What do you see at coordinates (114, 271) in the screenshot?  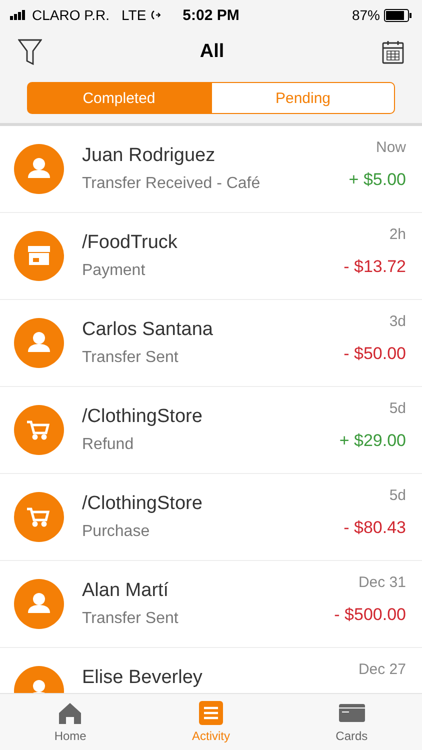 I see `transaction-description: Payment` at bounding box center [114, 271].